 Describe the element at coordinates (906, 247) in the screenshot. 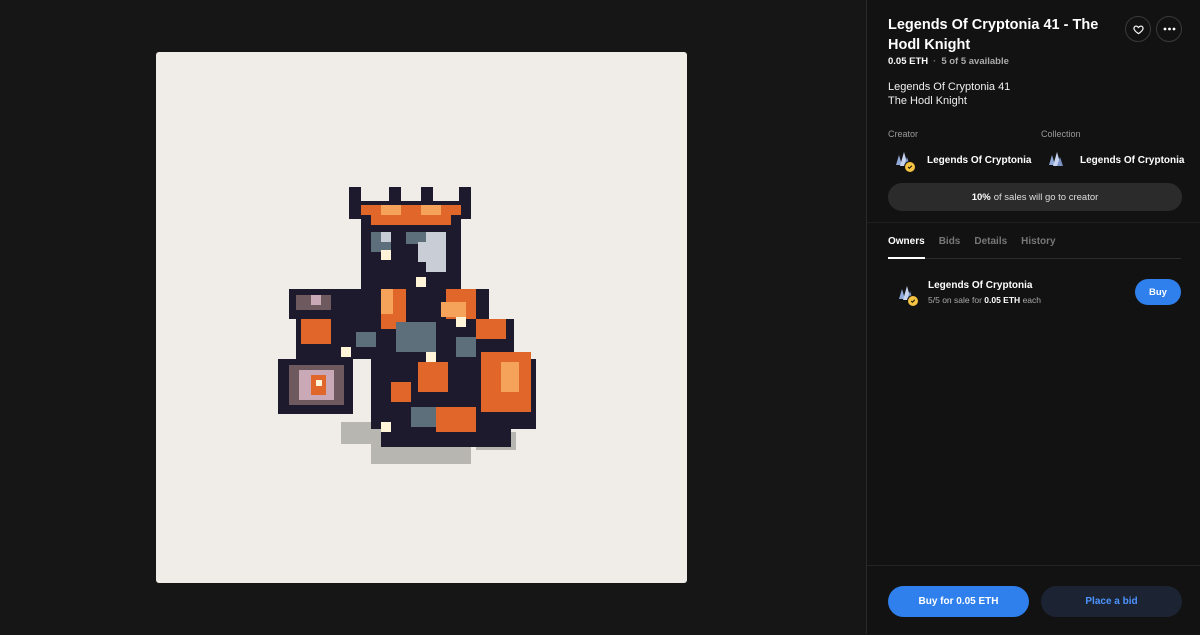

I see `tab-owners: Owners` at that location.